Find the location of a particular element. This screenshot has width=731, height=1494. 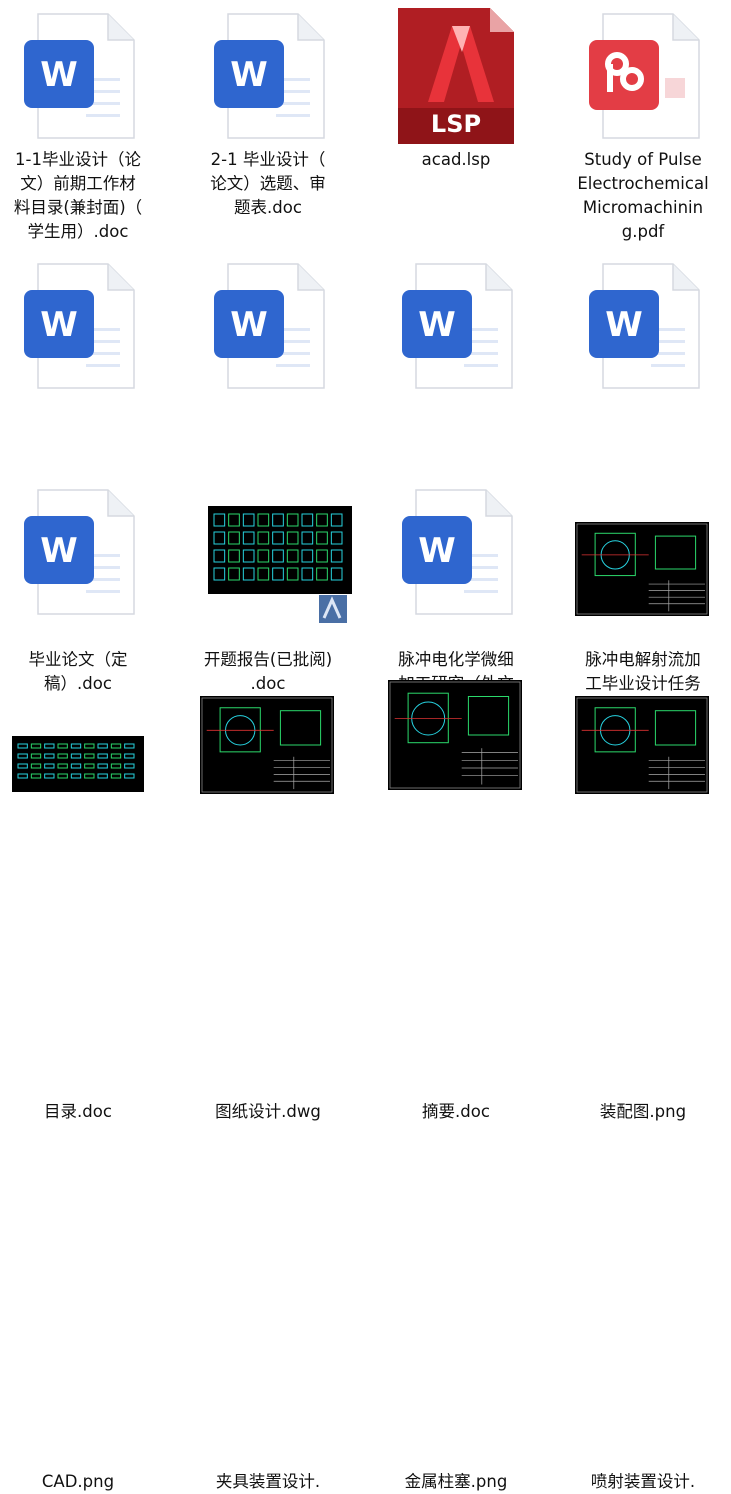

pdf-icon is located at coordinates (644, 76).